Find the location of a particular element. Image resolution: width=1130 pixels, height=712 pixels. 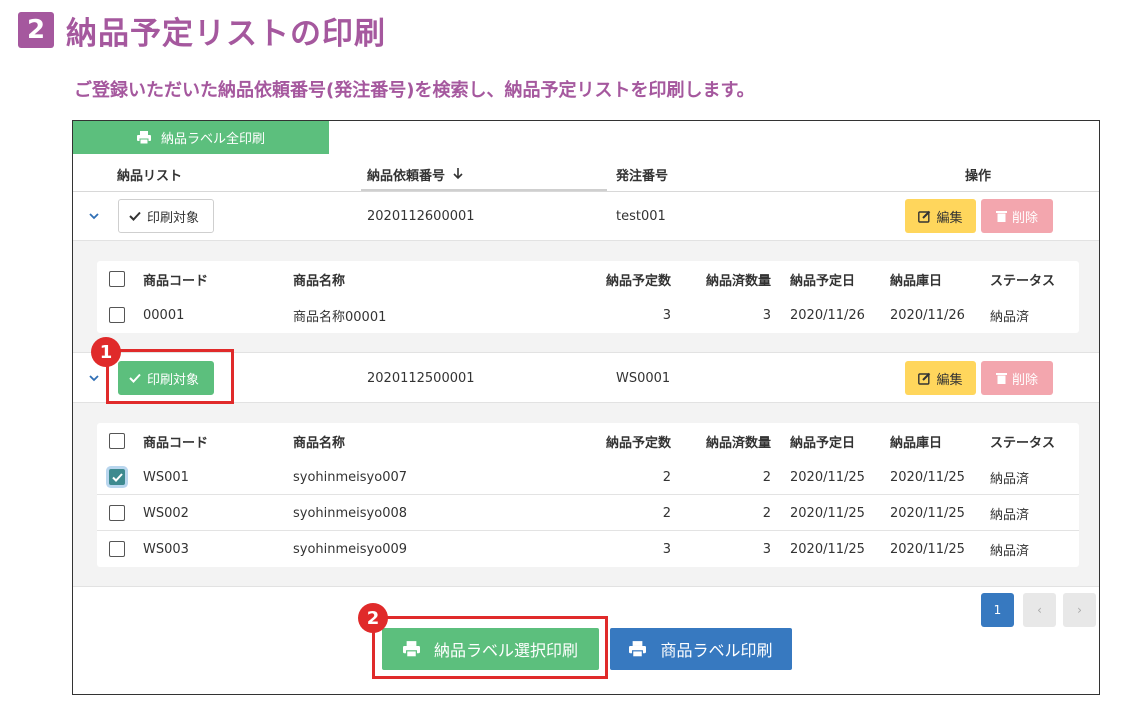

print-target-toggle-active: 印刷対象 is located at coordinates (166, 378).